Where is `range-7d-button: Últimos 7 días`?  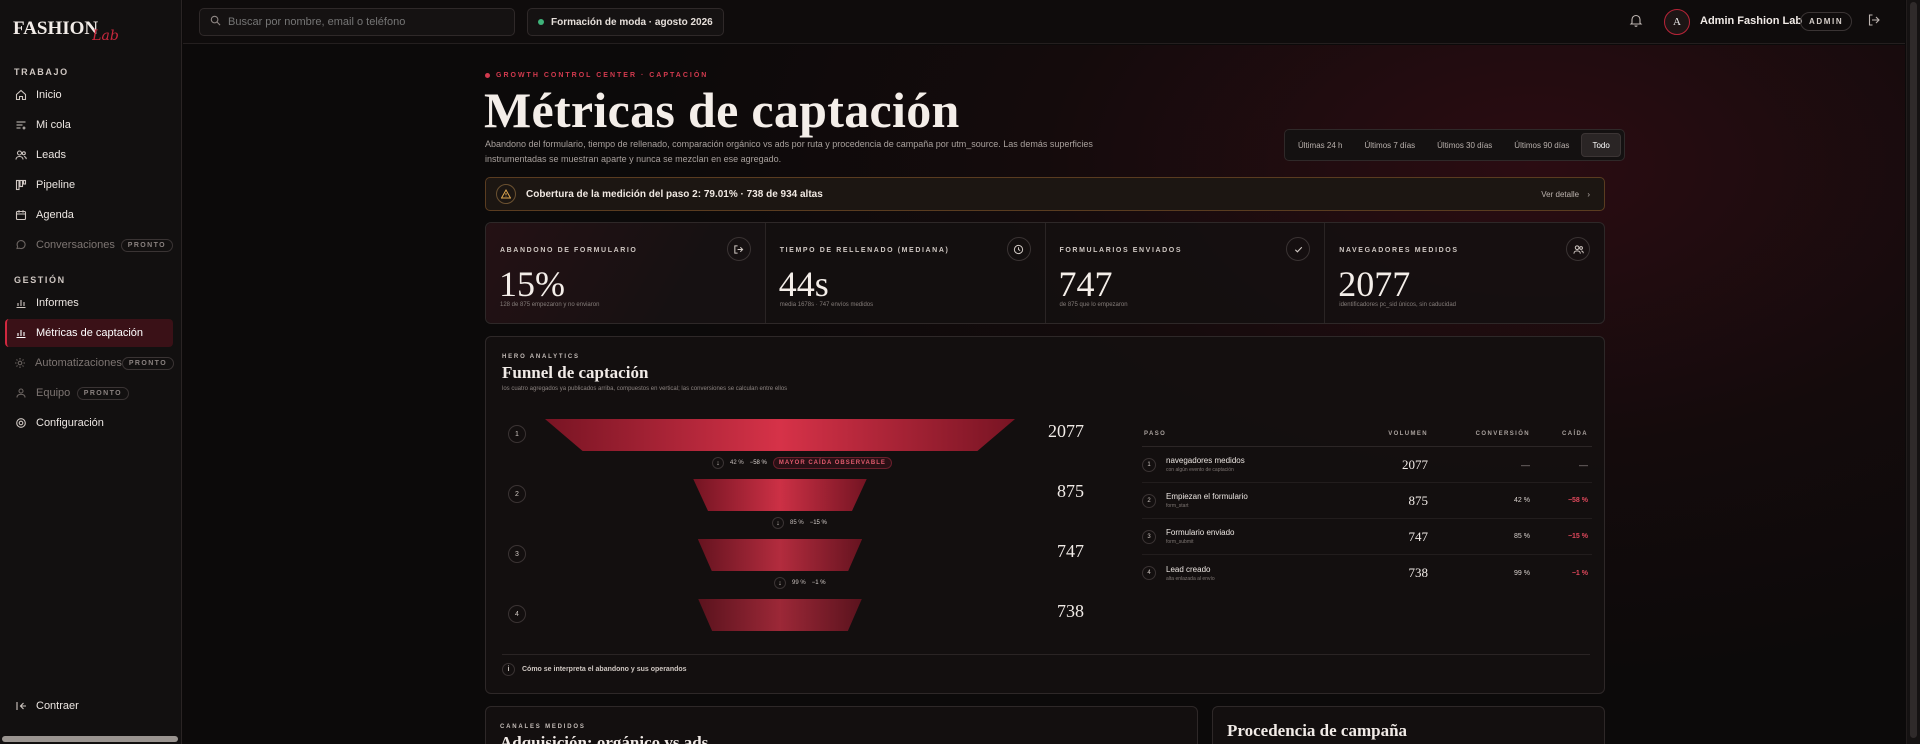
range-7d-button: Últimos 7 días is located at coordinates (1389, 145).